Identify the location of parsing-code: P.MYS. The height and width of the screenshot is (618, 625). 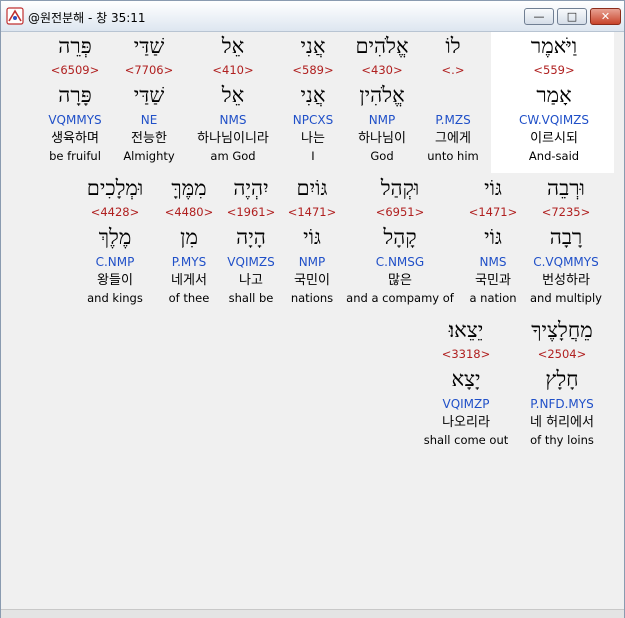
(189, 262).